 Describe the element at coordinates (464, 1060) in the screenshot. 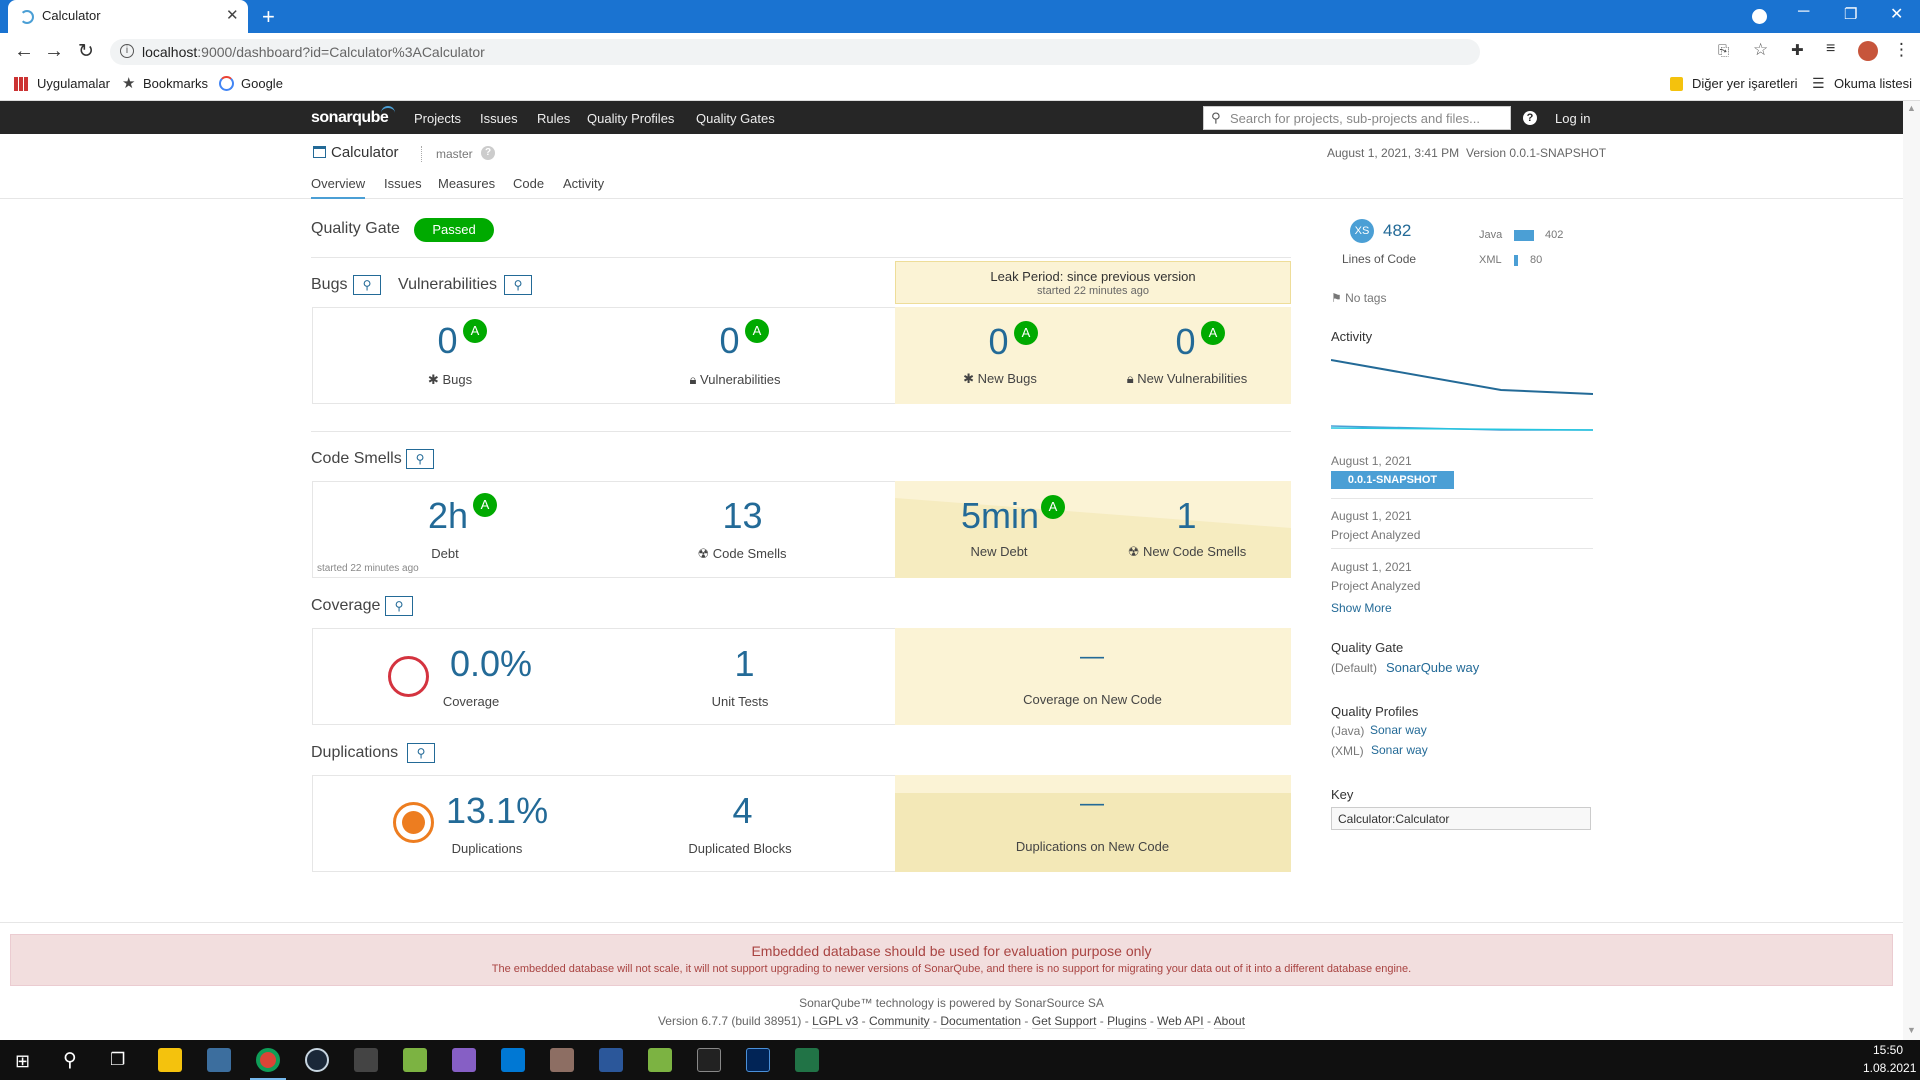

I see `visual-studio-icon` at that location.